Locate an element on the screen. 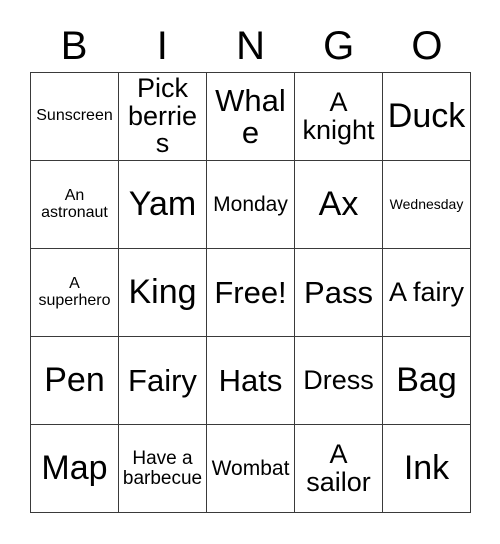 The width and height of the screenshot is (500, 544). bingo-cell-label: A fairy is located at coordinates (426, 291).